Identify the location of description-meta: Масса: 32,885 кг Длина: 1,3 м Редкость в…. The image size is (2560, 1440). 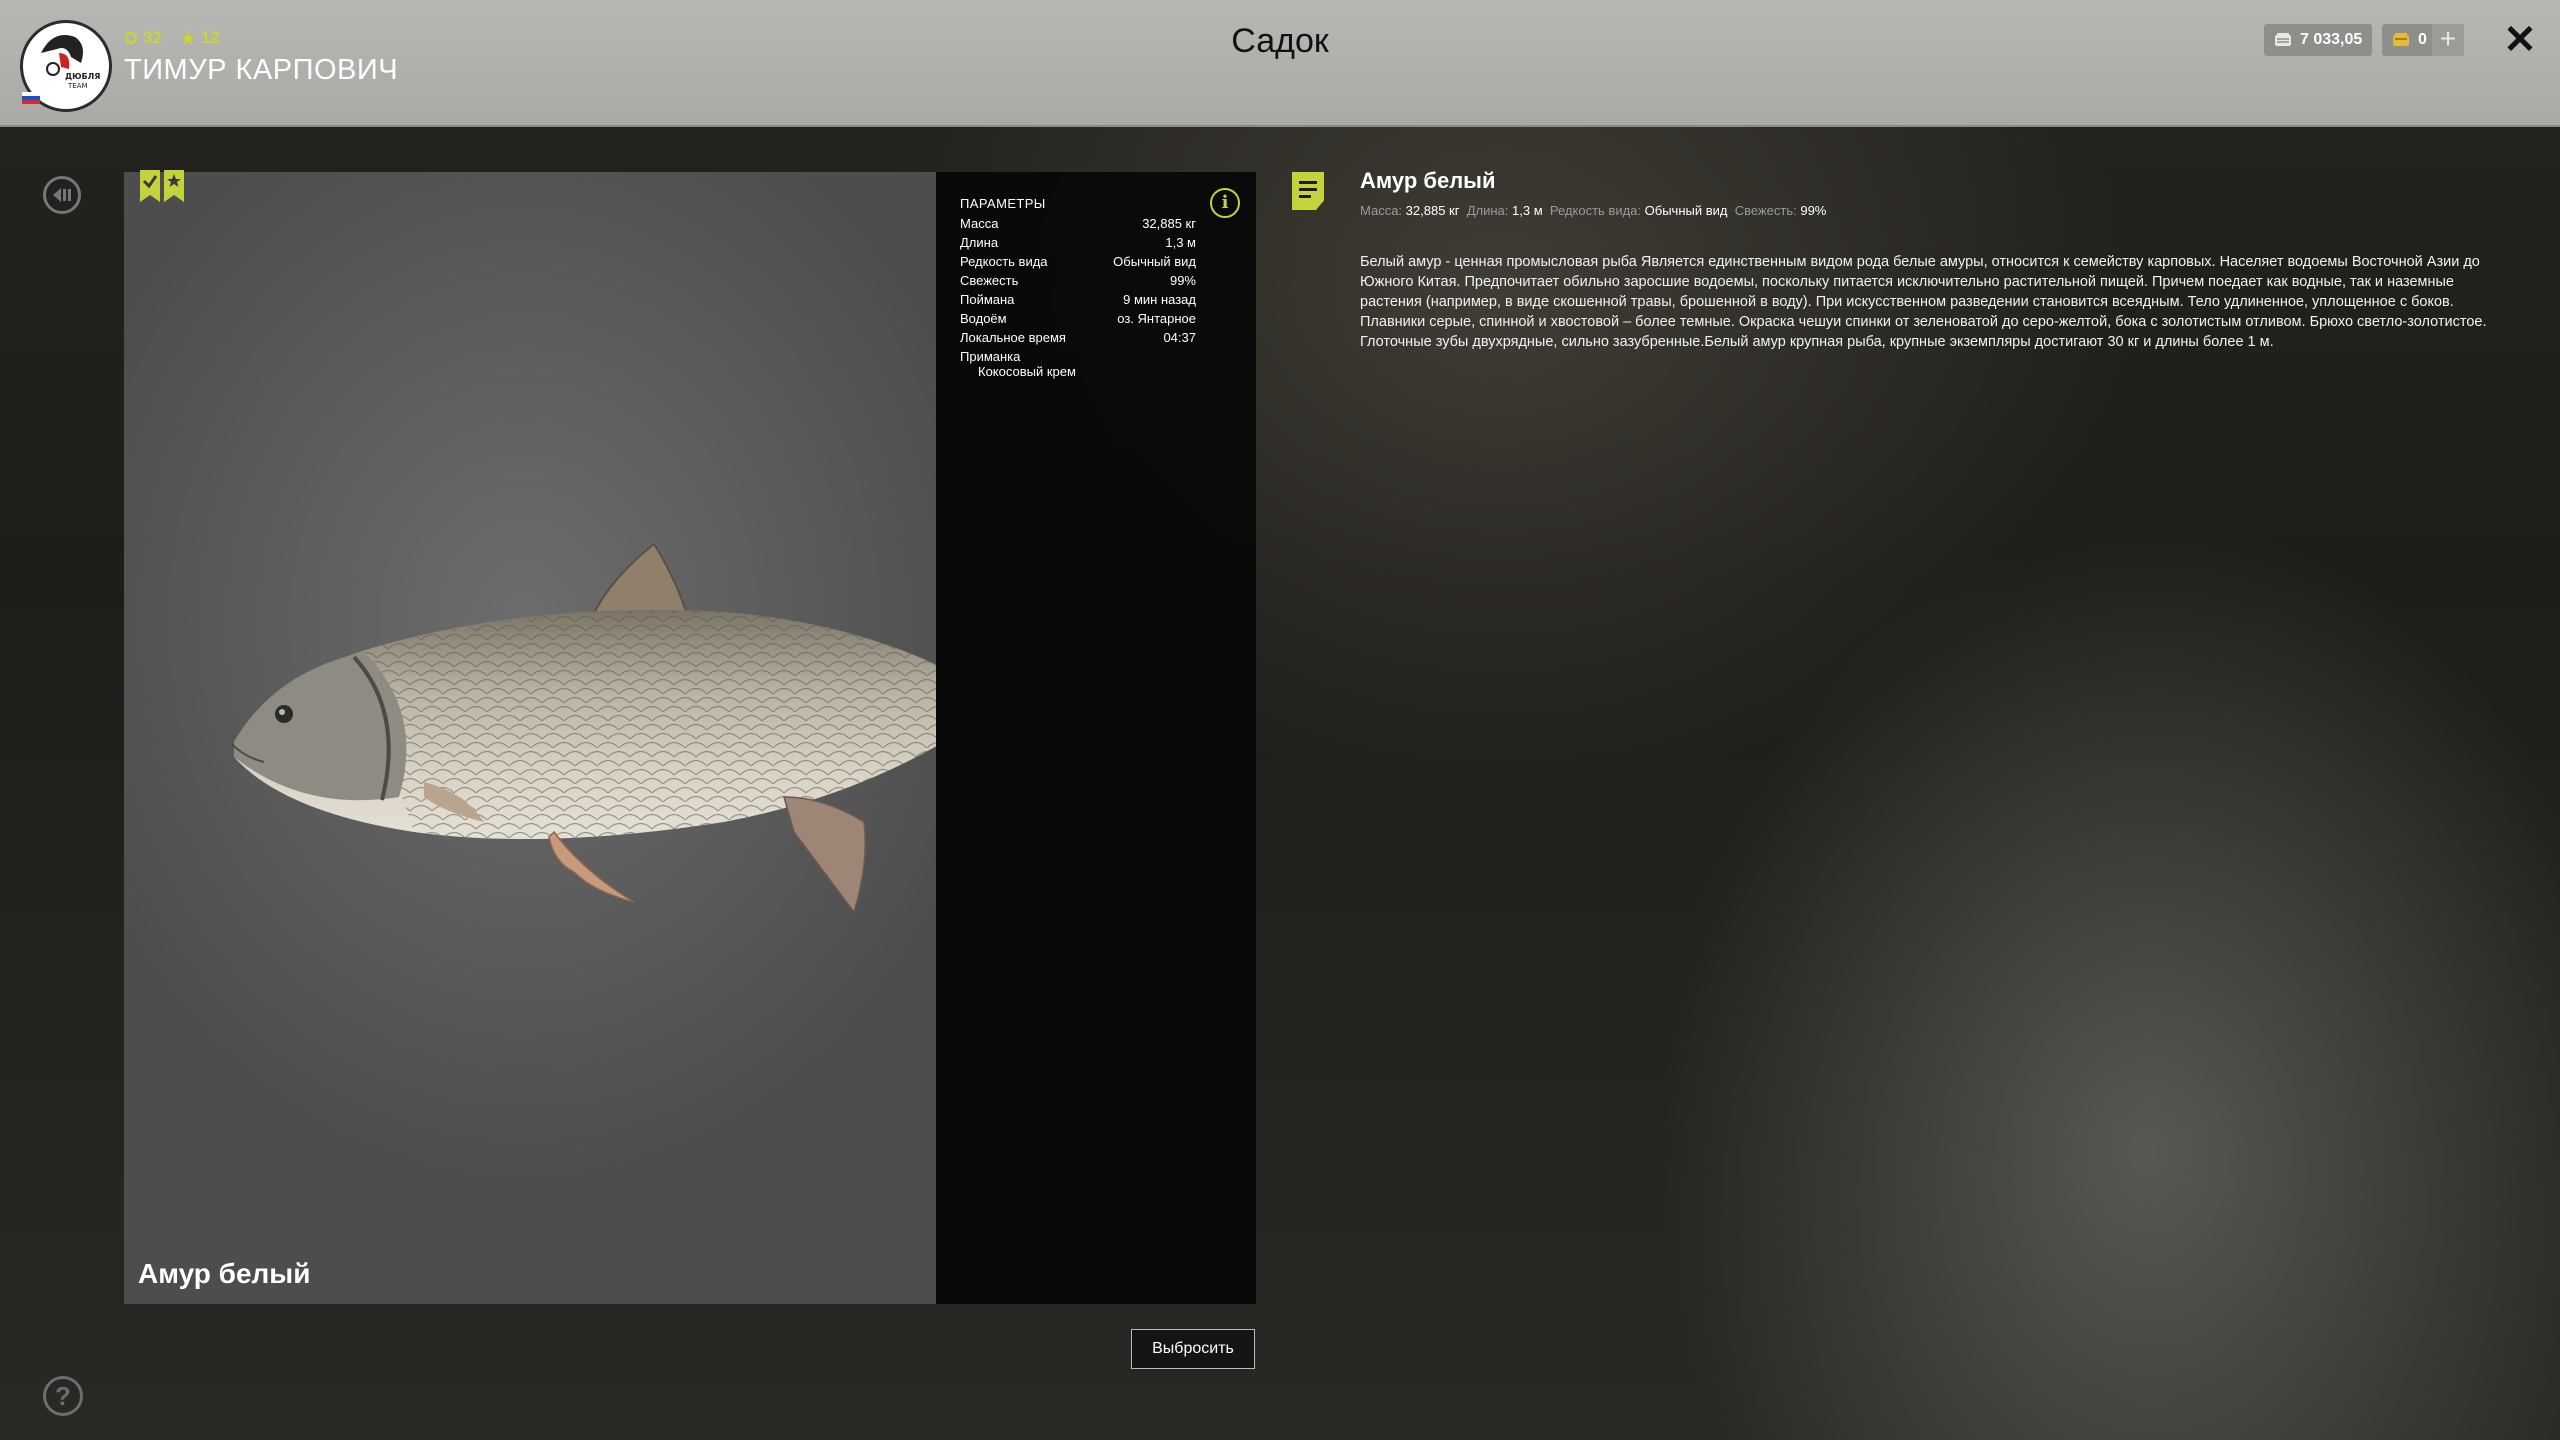
(1593, 210).